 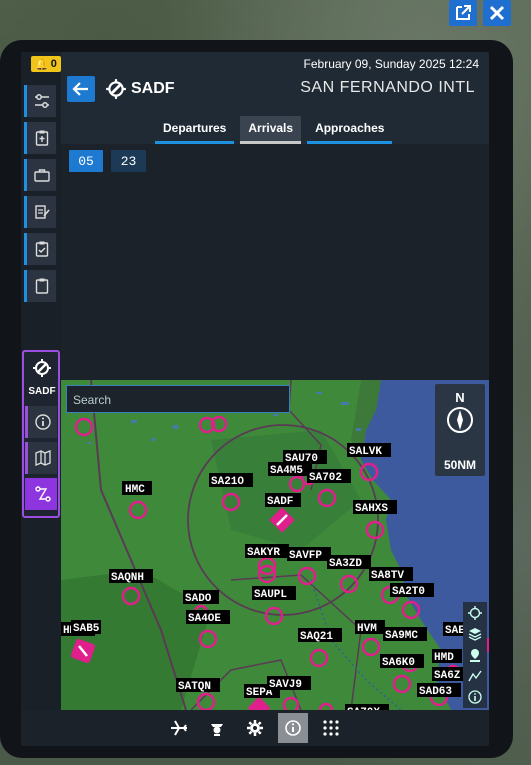 I want to click on datetime: February 09, Sunday 2025 12:24, so click(x=391, y=64).